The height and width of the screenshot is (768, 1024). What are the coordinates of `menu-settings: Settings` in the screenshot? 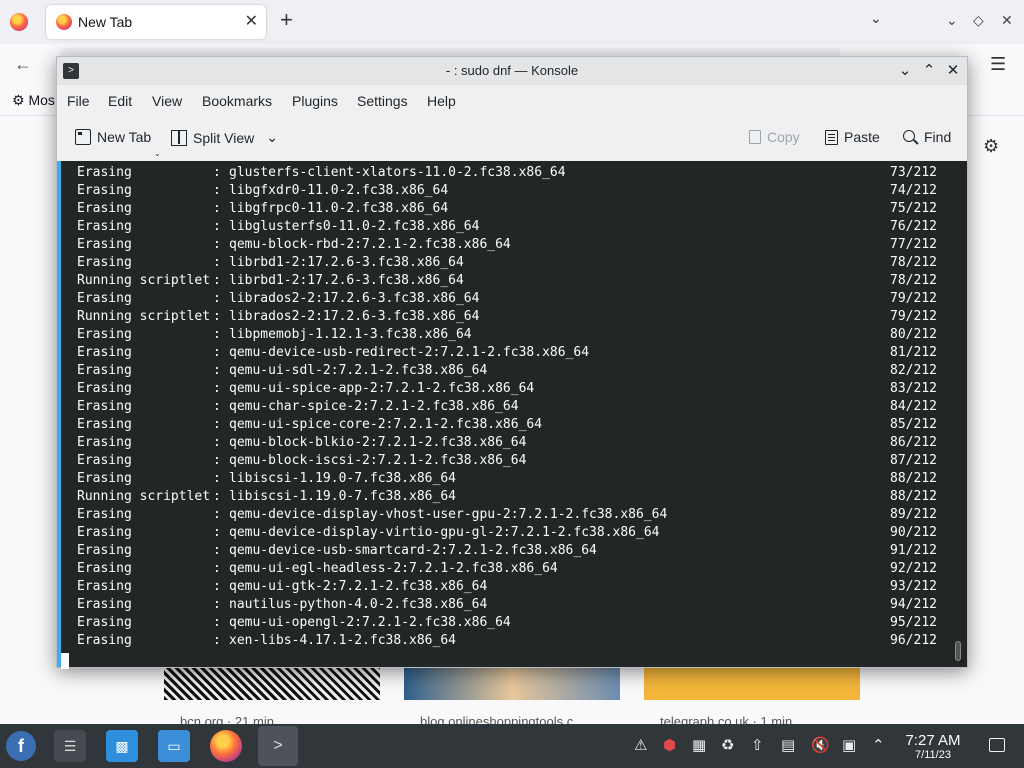 It's located at (382, 101).